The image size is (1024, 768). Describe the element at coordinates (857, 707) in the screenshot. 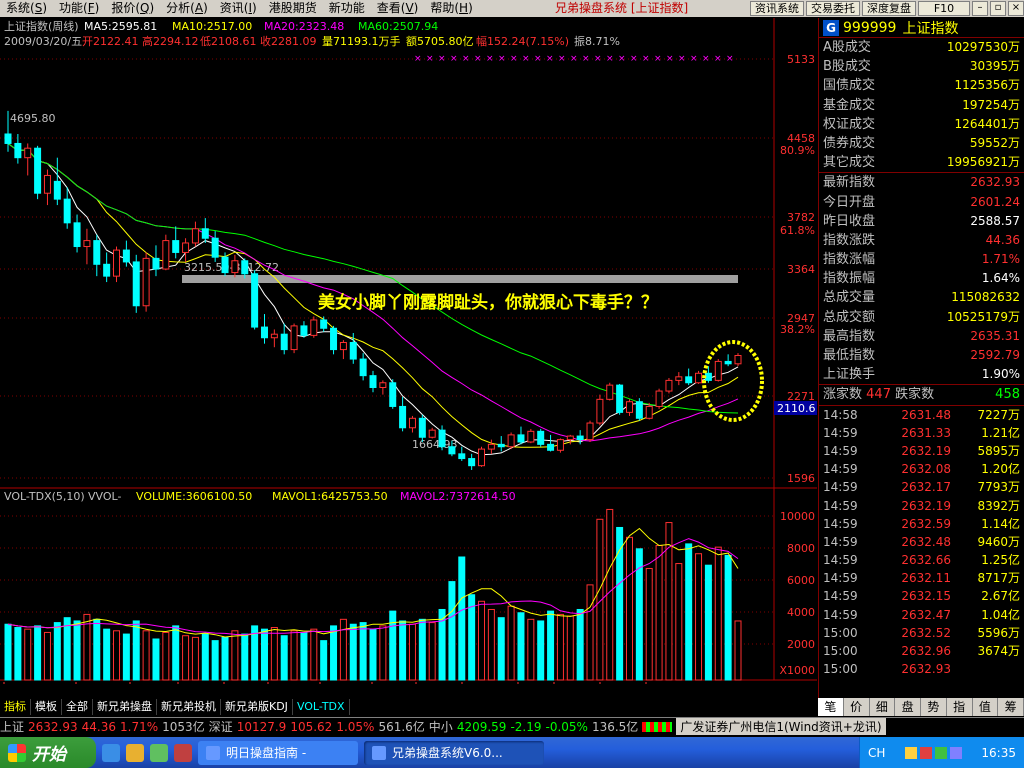

I see `side-tab: 价` at that location.